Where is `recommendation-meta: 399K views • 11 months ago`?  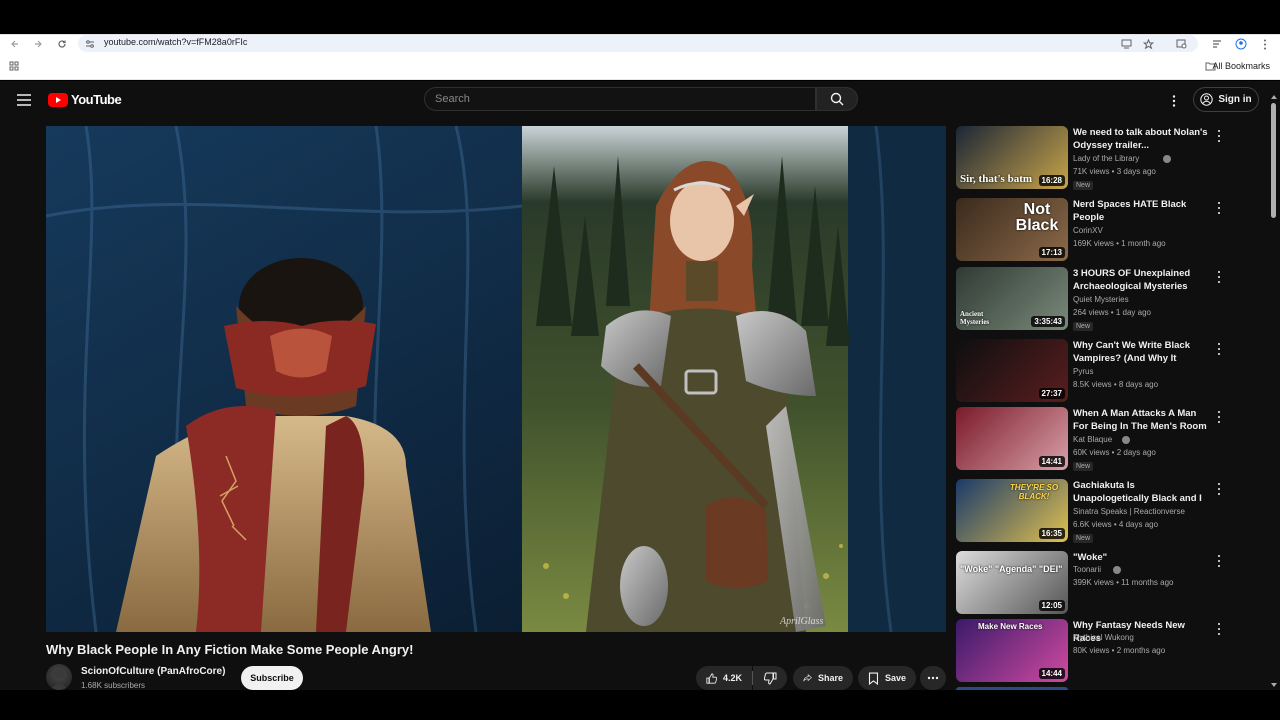 recommendation-meta: 399K views • 11 months ago is located at coordinates (1123, 582).